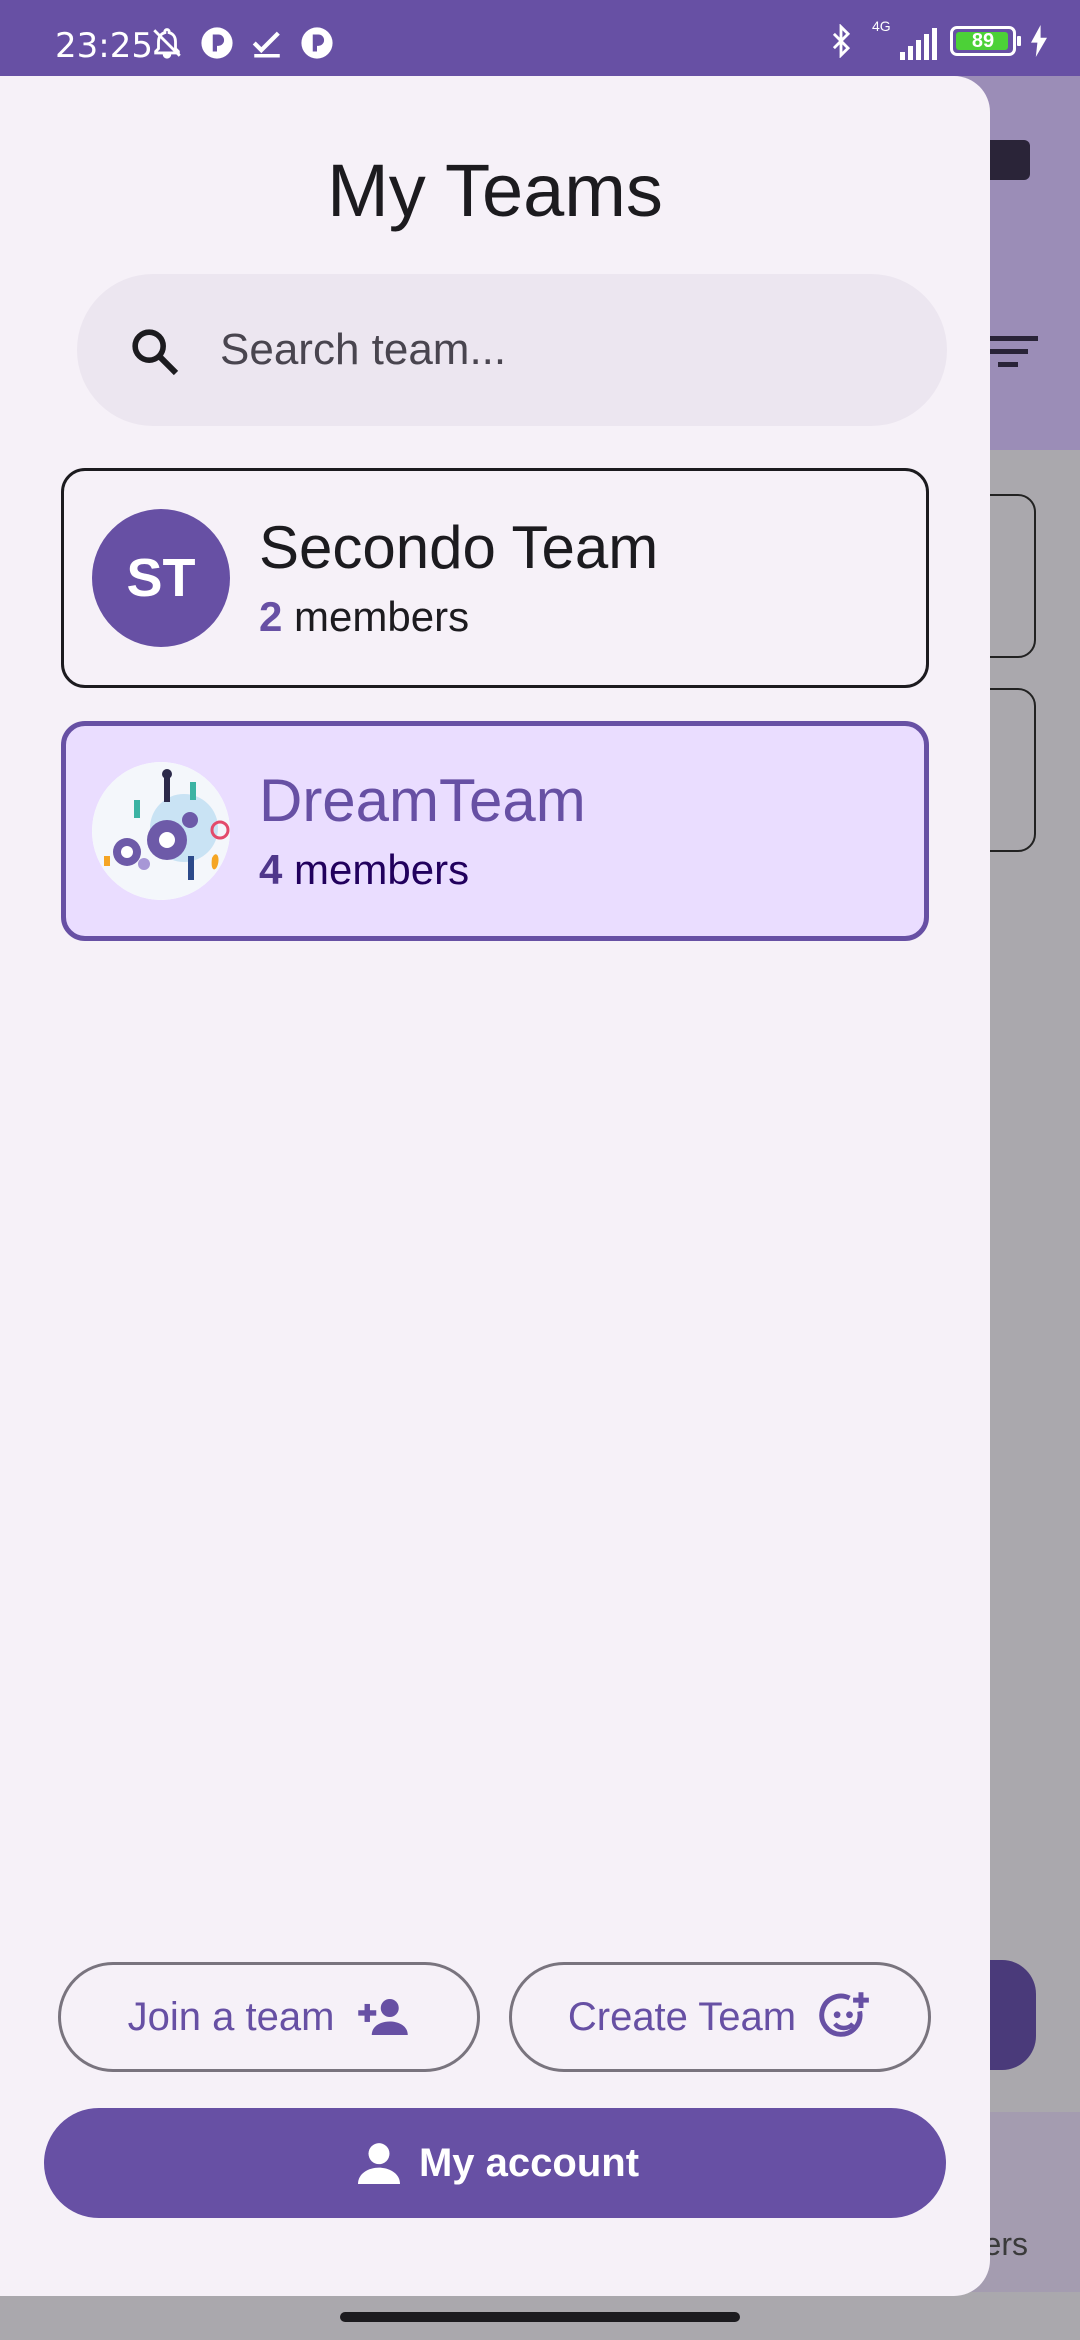 The height and width of the screenshot is (2340, 1080). I want to click on my-account-label: My account, so click(529, 2162).